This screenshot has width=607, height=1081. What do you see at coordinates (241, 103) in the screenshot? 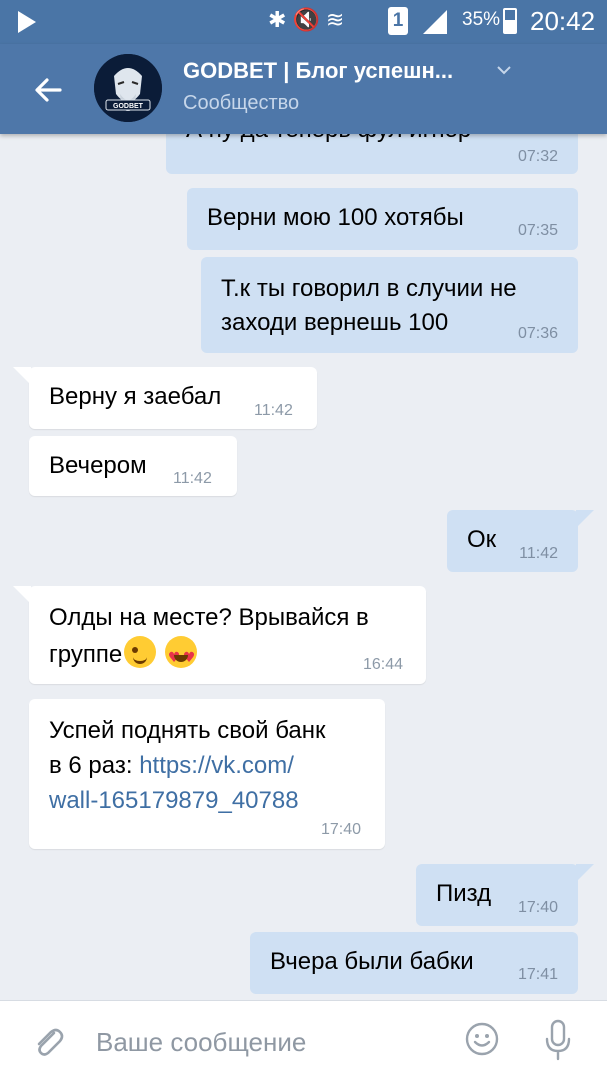
I see `chat-subtitle: Сообщество` at bounding box center [241, 103].